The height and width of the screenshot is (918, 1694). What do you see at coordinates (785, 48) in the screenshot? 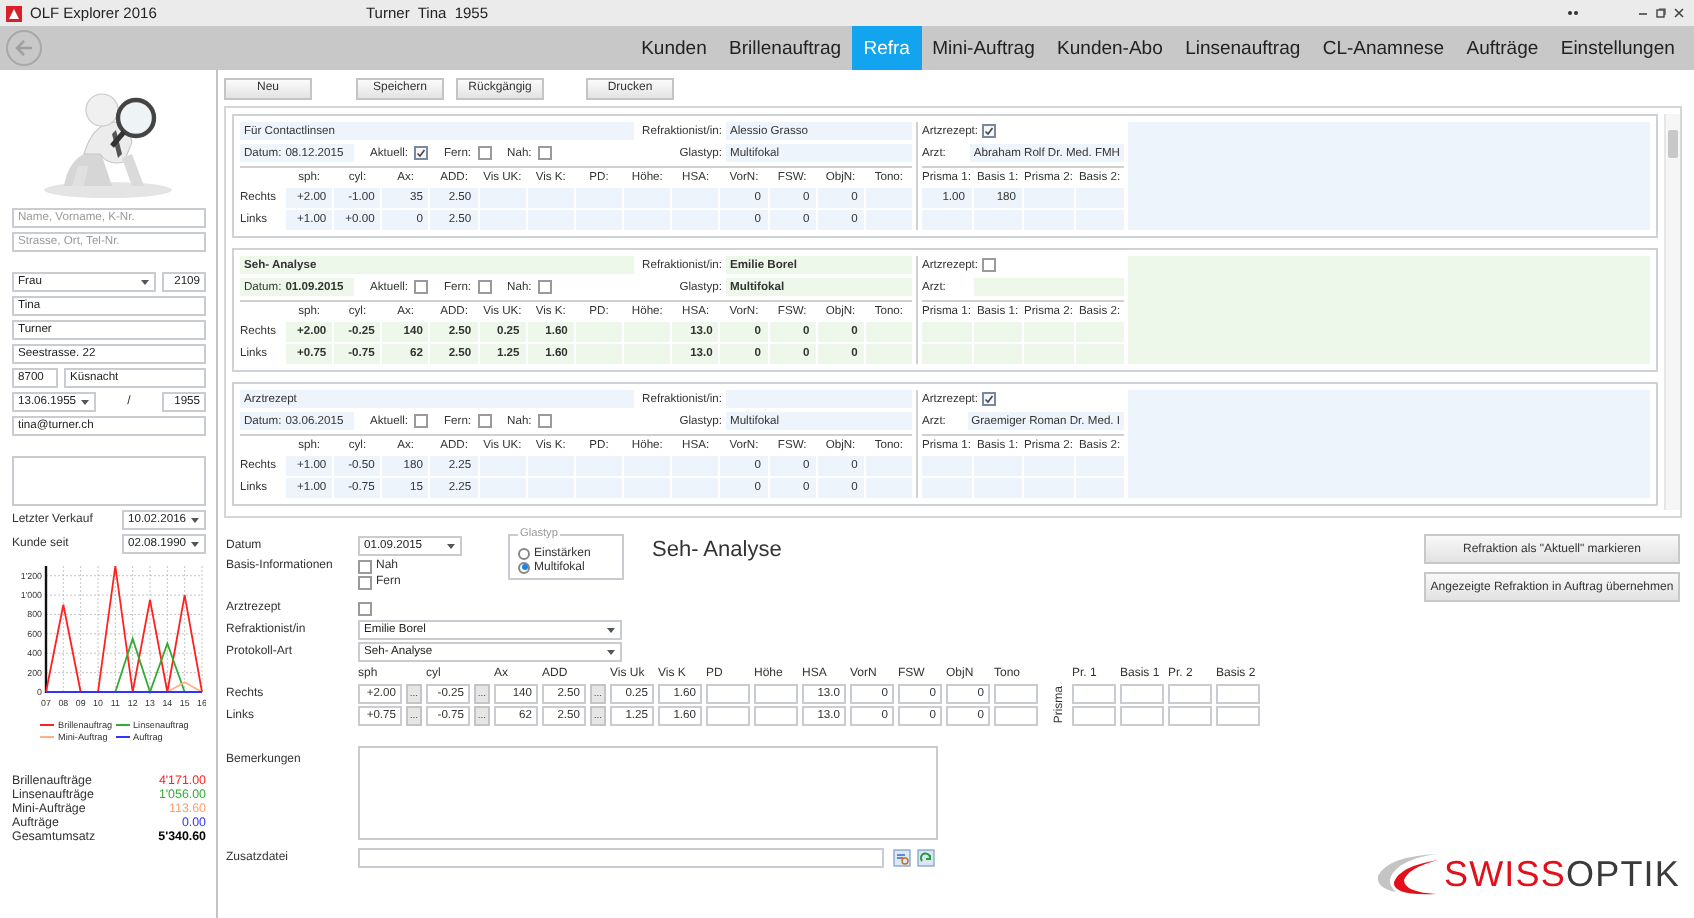
I see `nav-tab: Brillenauftrag` at bounding box center [785, 48].